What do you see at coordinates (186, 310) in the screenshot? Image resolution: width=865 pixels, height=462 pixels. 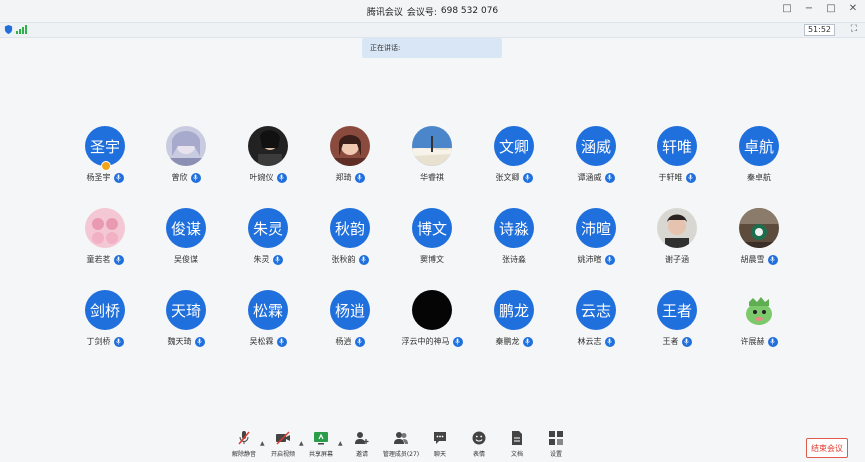 I see `avatar: 天琦` at bounding box center [186, 310].